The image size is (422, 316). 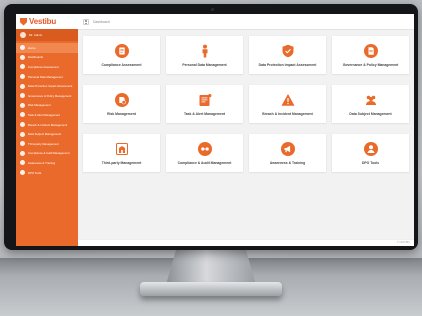 I want to click on user-profile: Mr. Admin, so click(x=47, y=35).